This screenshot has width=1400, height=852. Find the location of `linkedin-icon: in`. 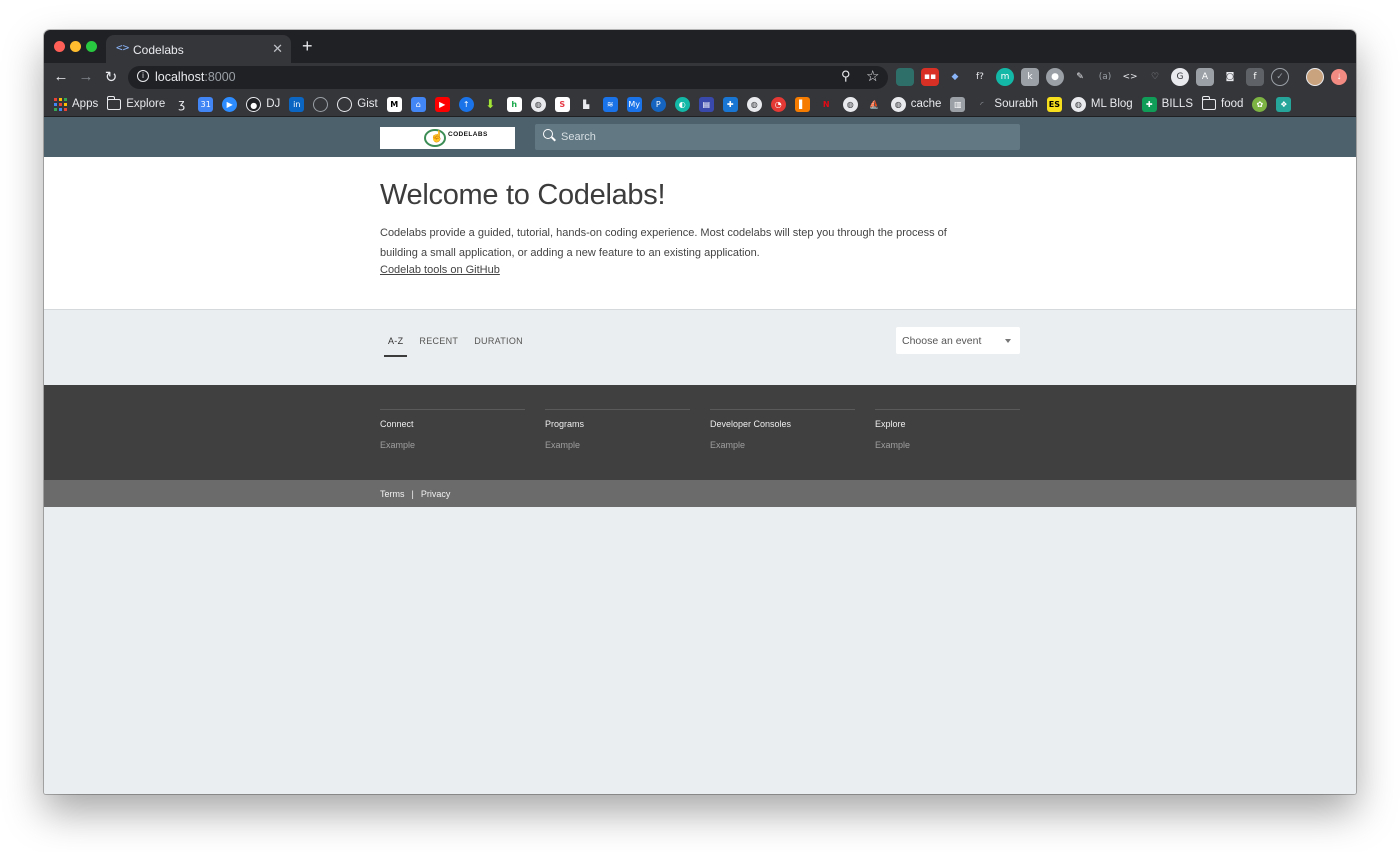

linkedin-icon: in is located at coordinates (297, 104).